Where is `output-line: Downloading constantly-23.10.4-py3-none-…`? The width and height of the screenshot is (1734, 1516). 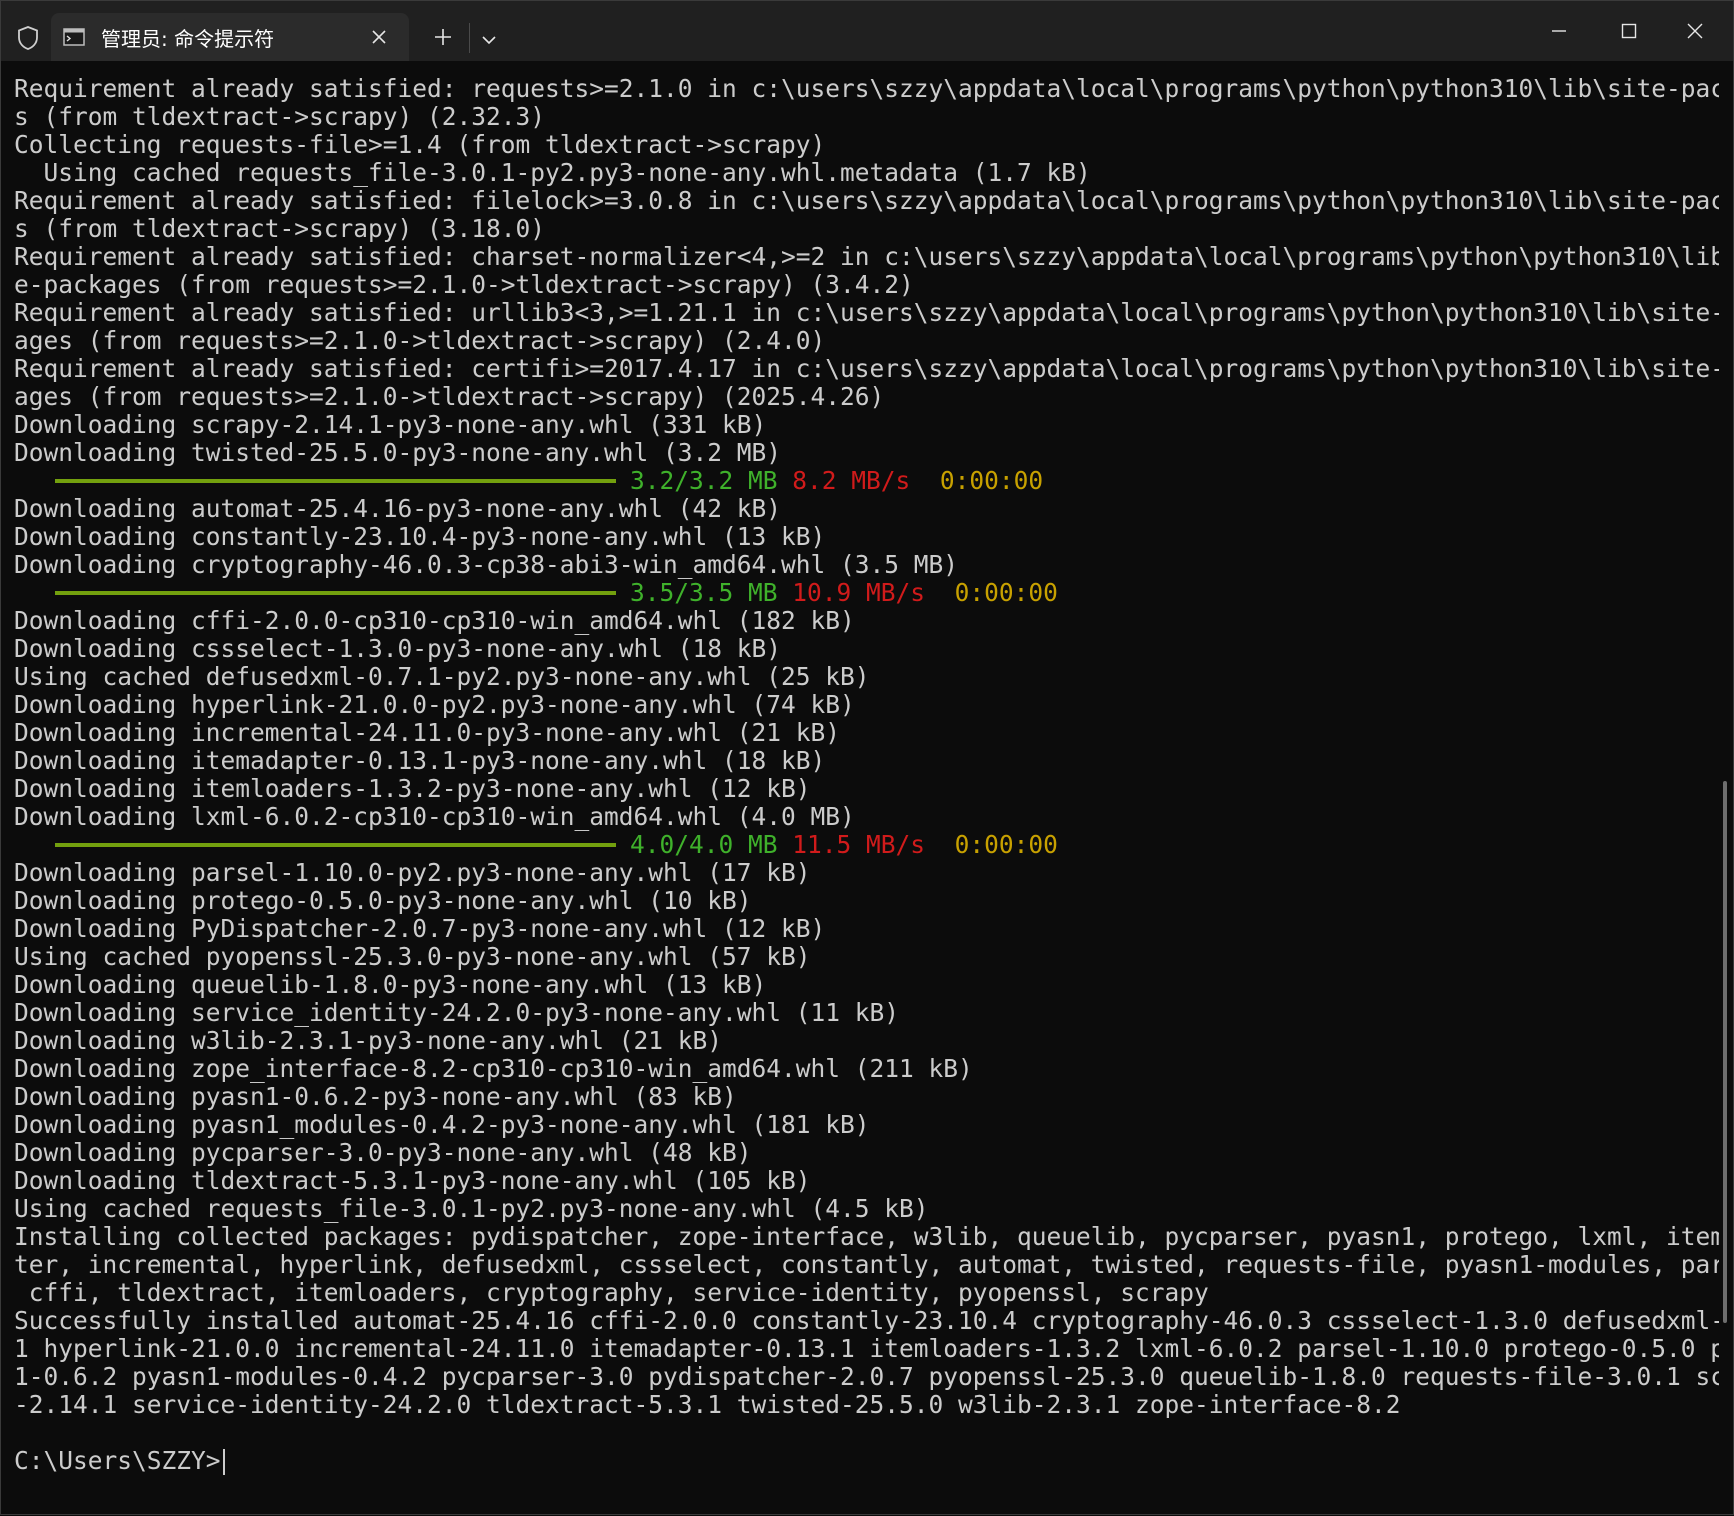
output-line: Downloading constantly-23.10.4-py3-none-… is located at coordinates (420, 536).